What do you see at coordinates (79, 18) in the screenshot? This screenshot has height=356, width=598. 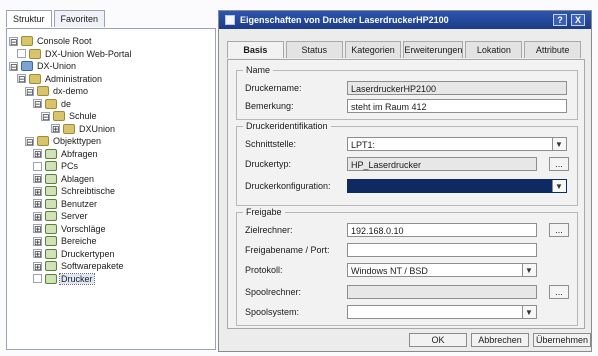 I see `tab-favorites: Favoriten` at bounding box center [79, 18].